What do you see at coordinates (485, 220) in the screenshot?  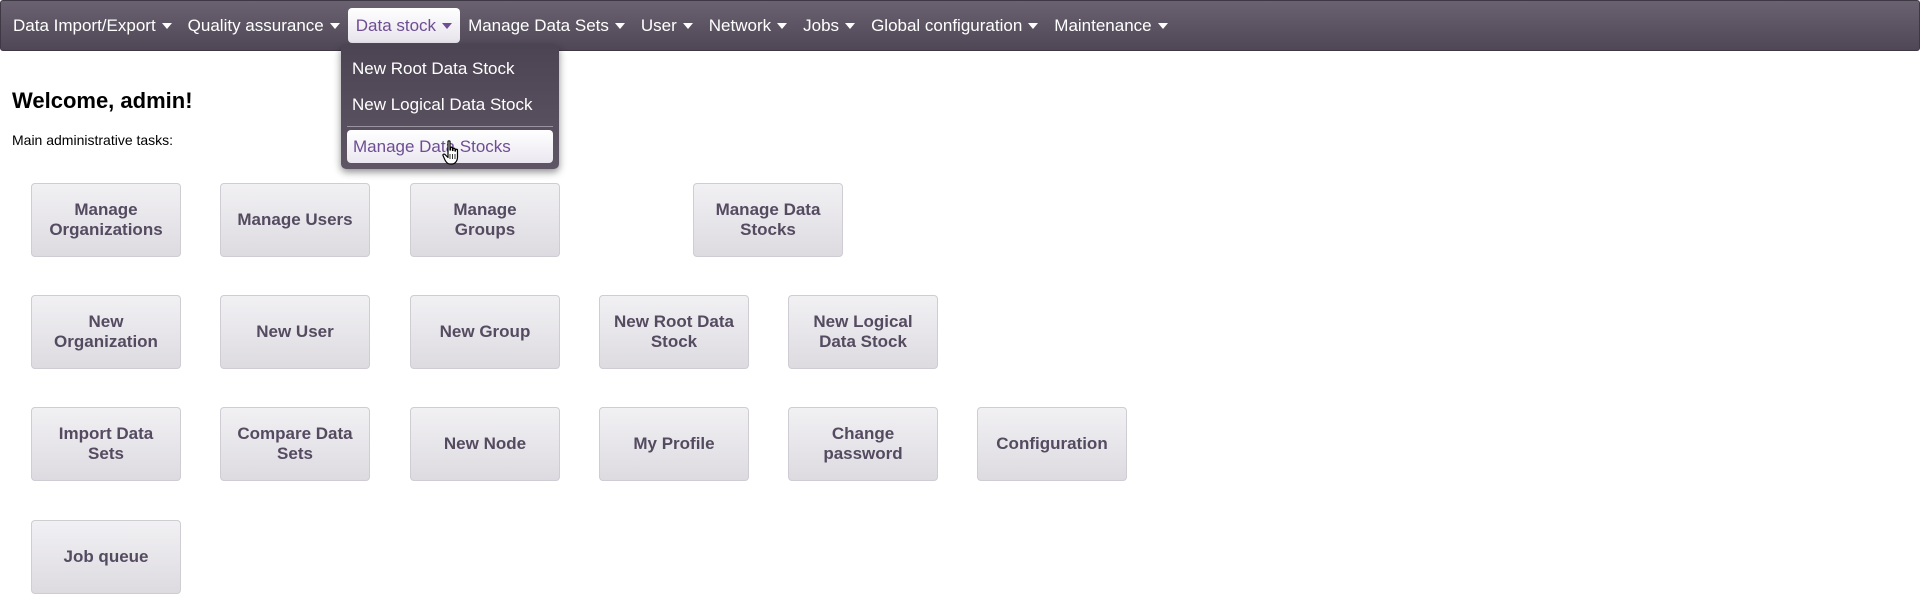 I see `manage-groups-button: Manage Groups` at bounding box center [485, 220].